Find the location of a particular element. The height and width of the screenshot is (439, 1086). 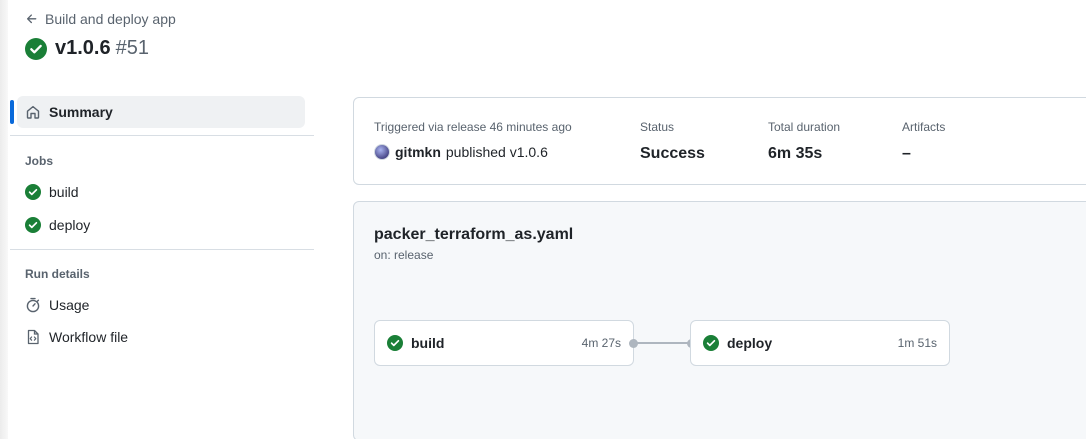

job-name: build is located at coordinates (428, 343).